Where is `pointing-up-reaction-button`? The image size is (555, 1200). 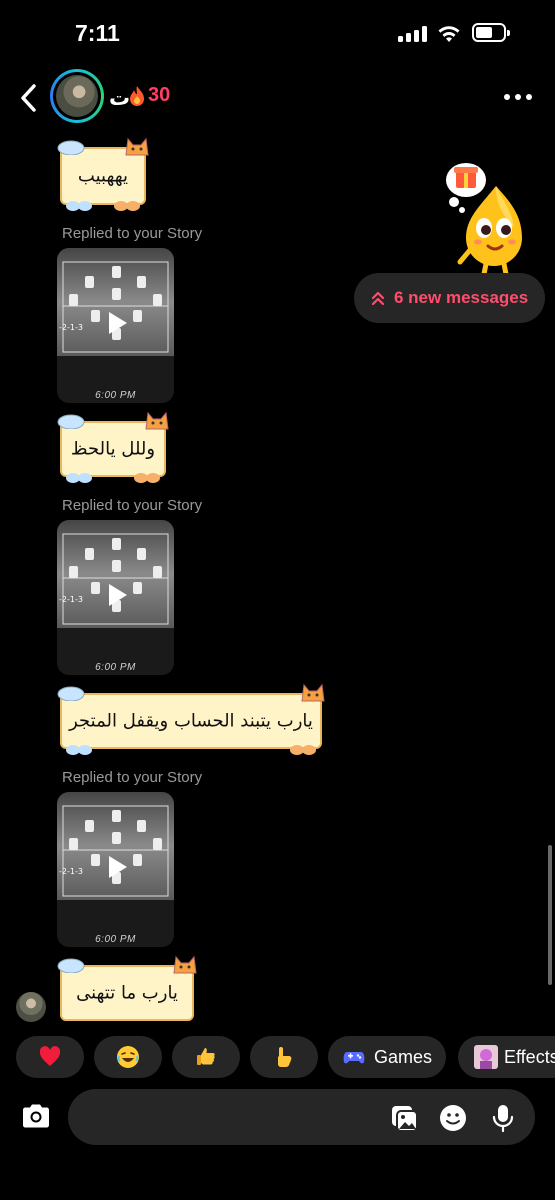
pointing-up-reaction-button is located at coordinates (284, 1057).